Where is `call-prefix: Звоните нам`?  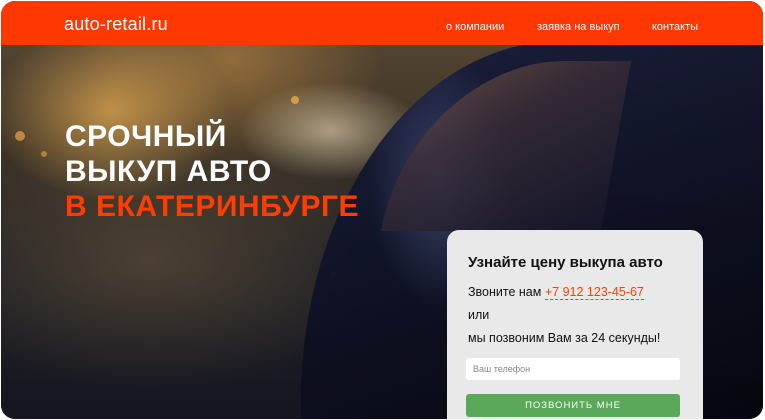 call-prefix: Звоните нам is located at coordinates (505, 292).